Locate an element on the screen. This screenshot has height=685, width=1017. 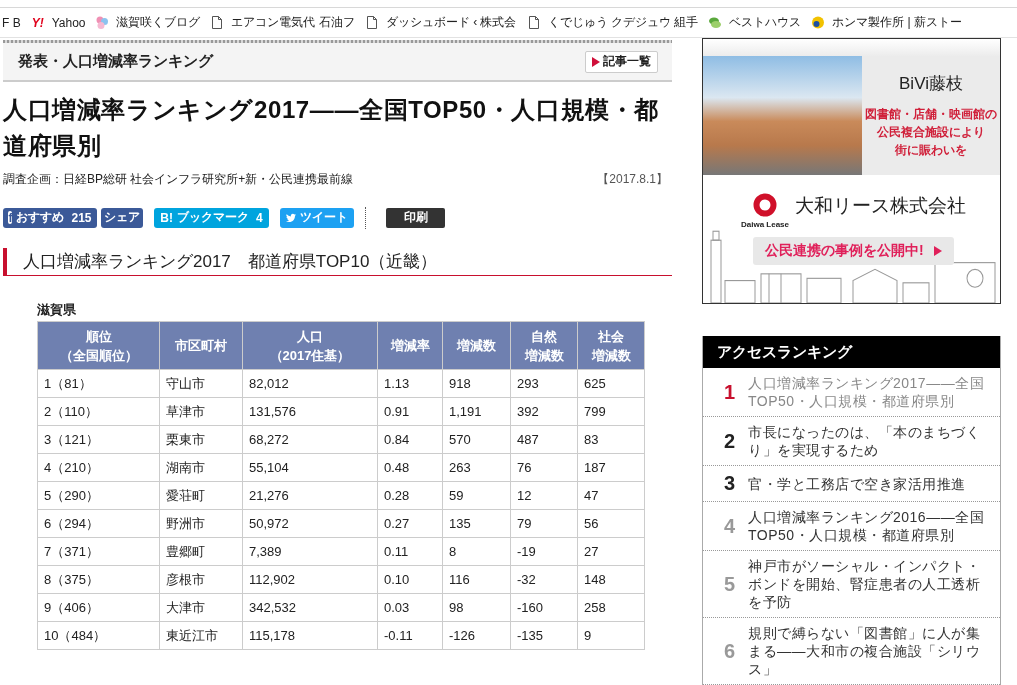
ad-headline: BiVi藤枝 is located at coordinates (931, 84).